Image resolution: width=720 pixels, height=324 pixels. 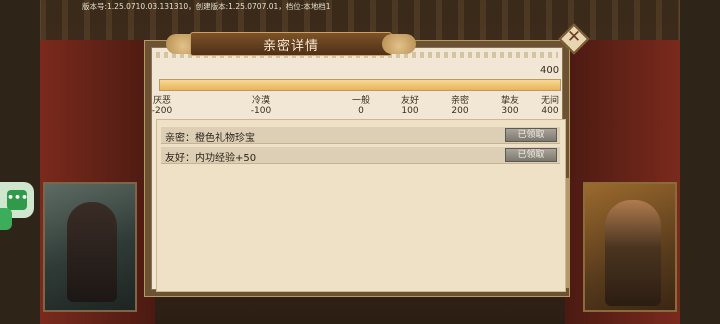 What do you see at coordinates (460, 111) in the screenshot?
I see `tier-value: 200` at bounding box center [460, 111].